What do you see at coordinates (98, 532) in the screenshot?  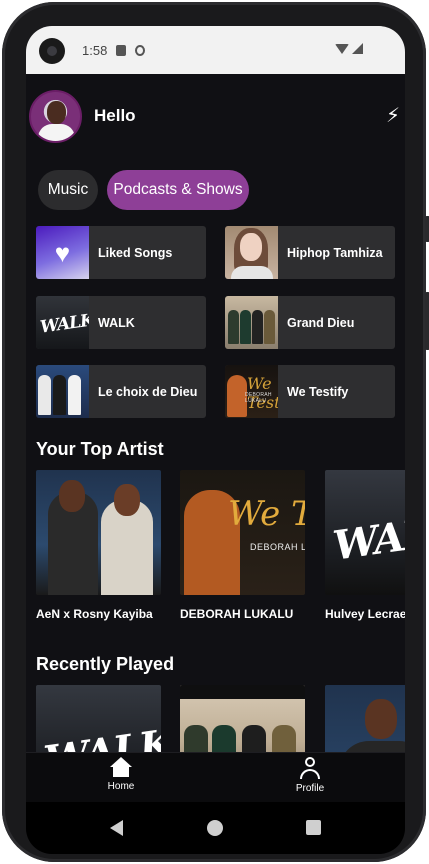 I see `artist-image` at bounding box center [98, 532].